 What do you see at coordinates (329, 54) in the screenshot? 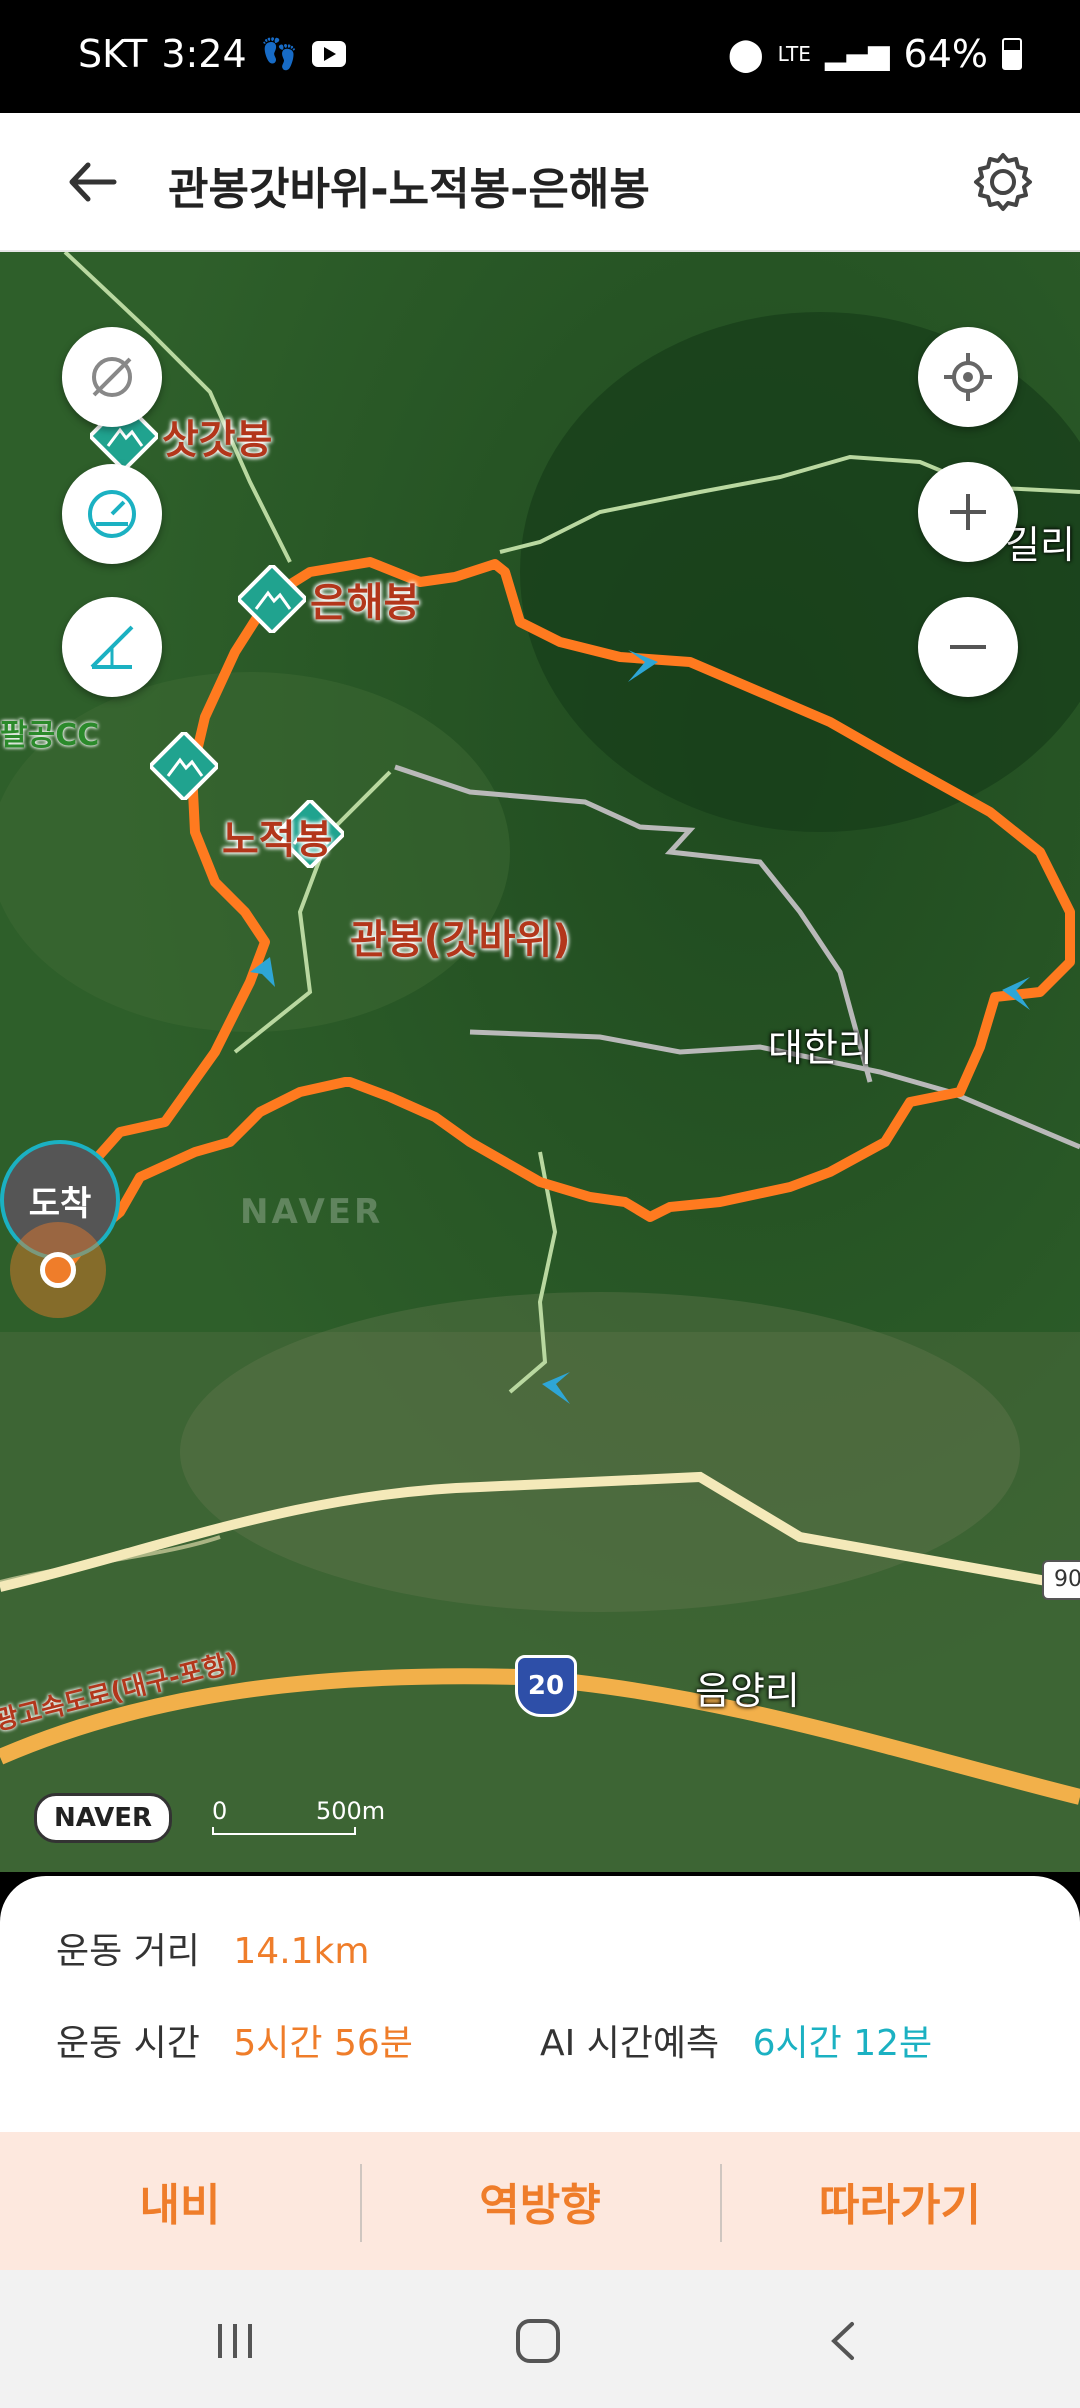
I see `youtube-icon` at bounding box center [329, 54].